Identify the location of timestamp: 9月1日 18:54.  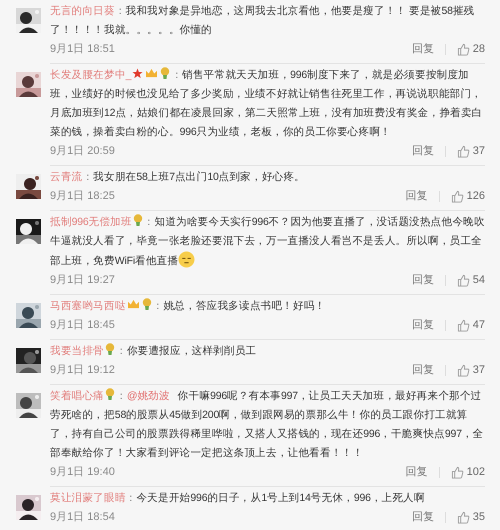
(83, 518).